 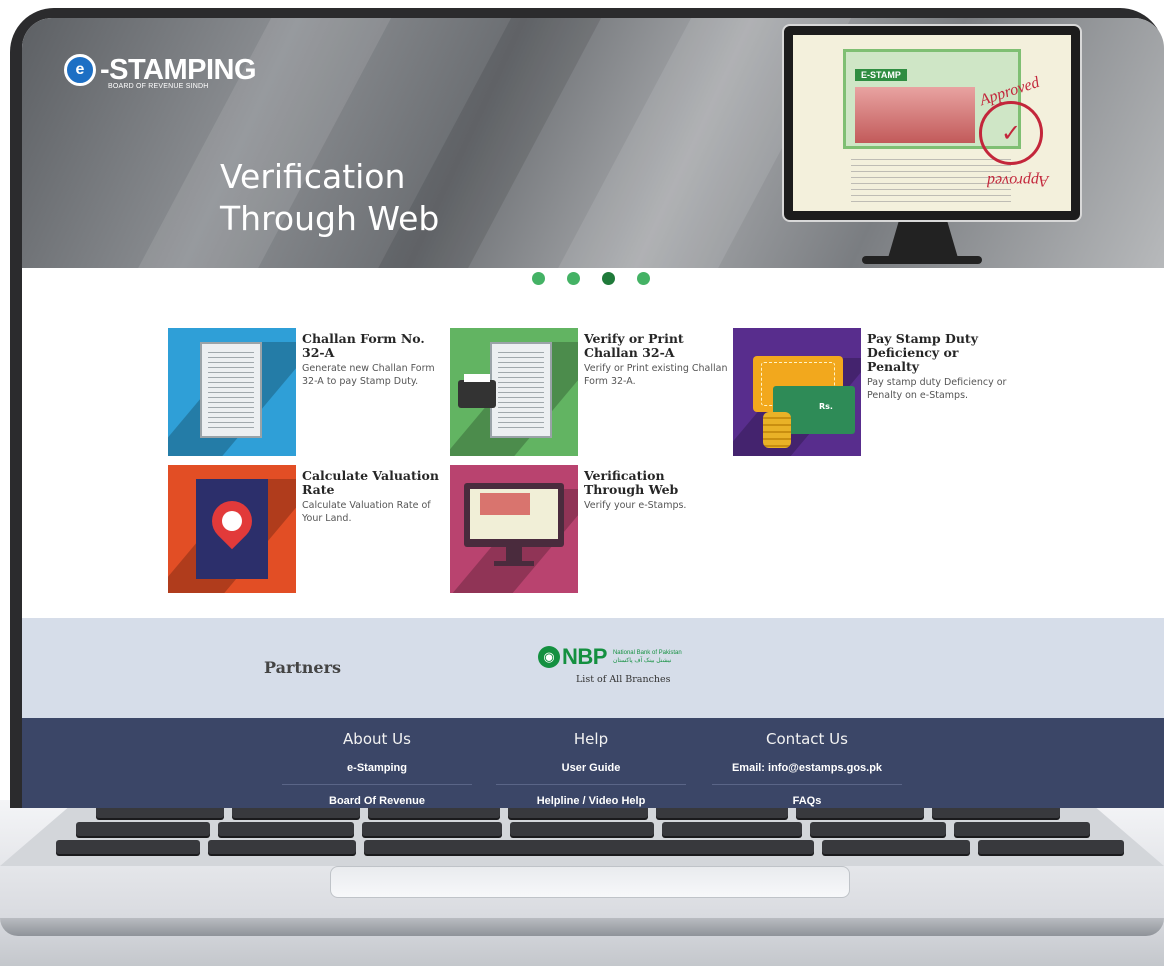 What do you see at coordinates (635, 505) in the screenshot?
I see `service-description: Verify your e-Stamps.` at bounding box center [635, 505].